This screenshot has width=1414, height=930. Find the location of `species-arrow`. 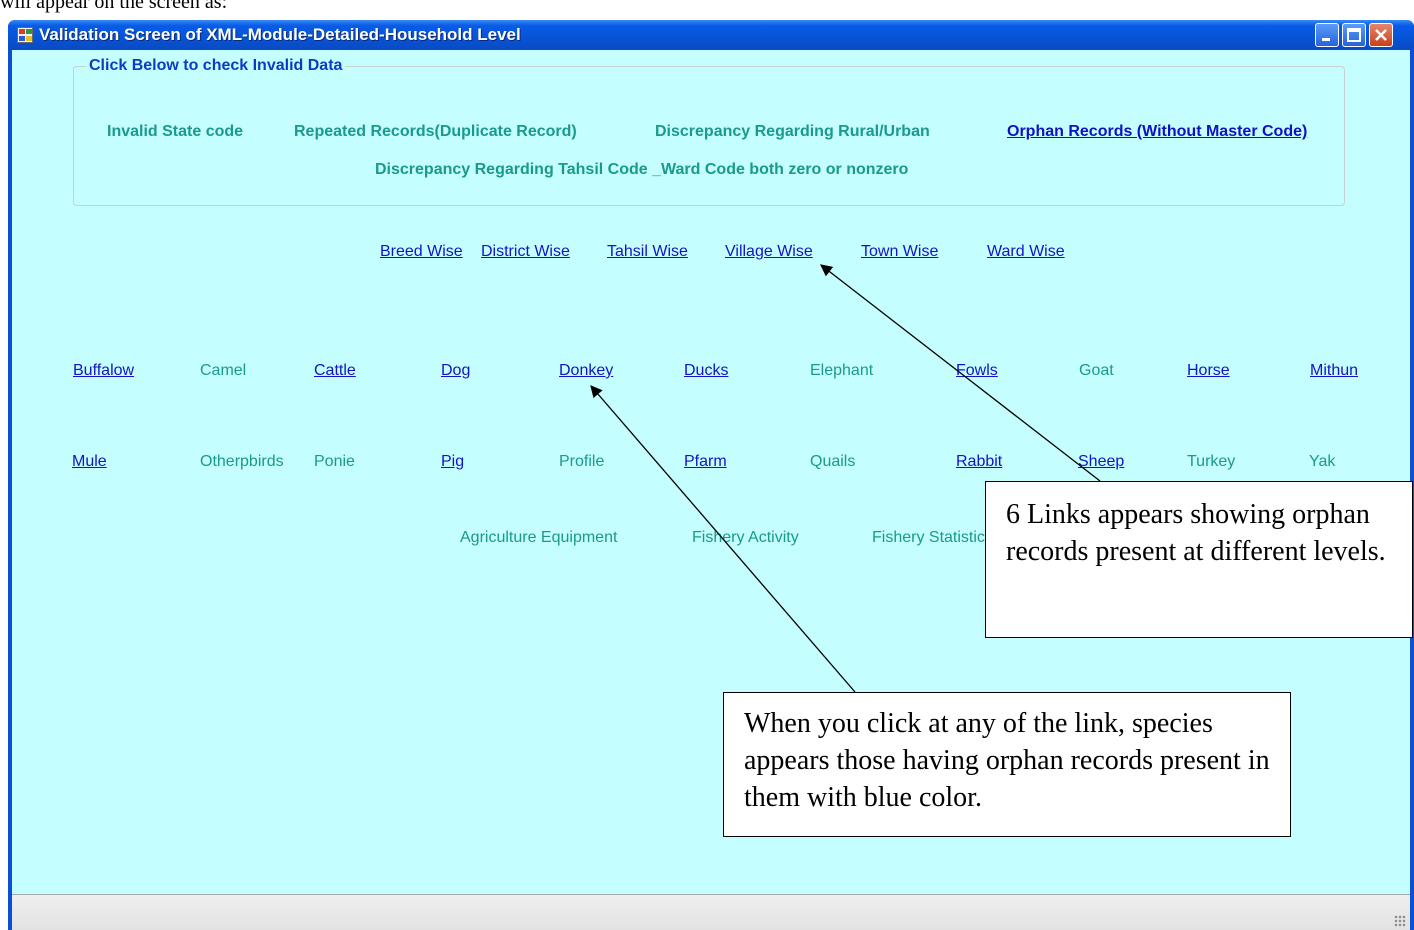

species-arrow is located at coordinates (723, 539).